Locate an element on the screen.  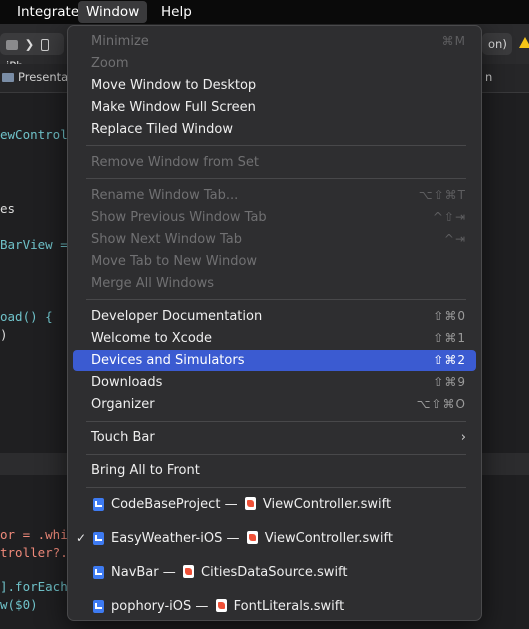
window-item: CodeBaseProject — ViewController.swift is located at coordinates (274, 504).